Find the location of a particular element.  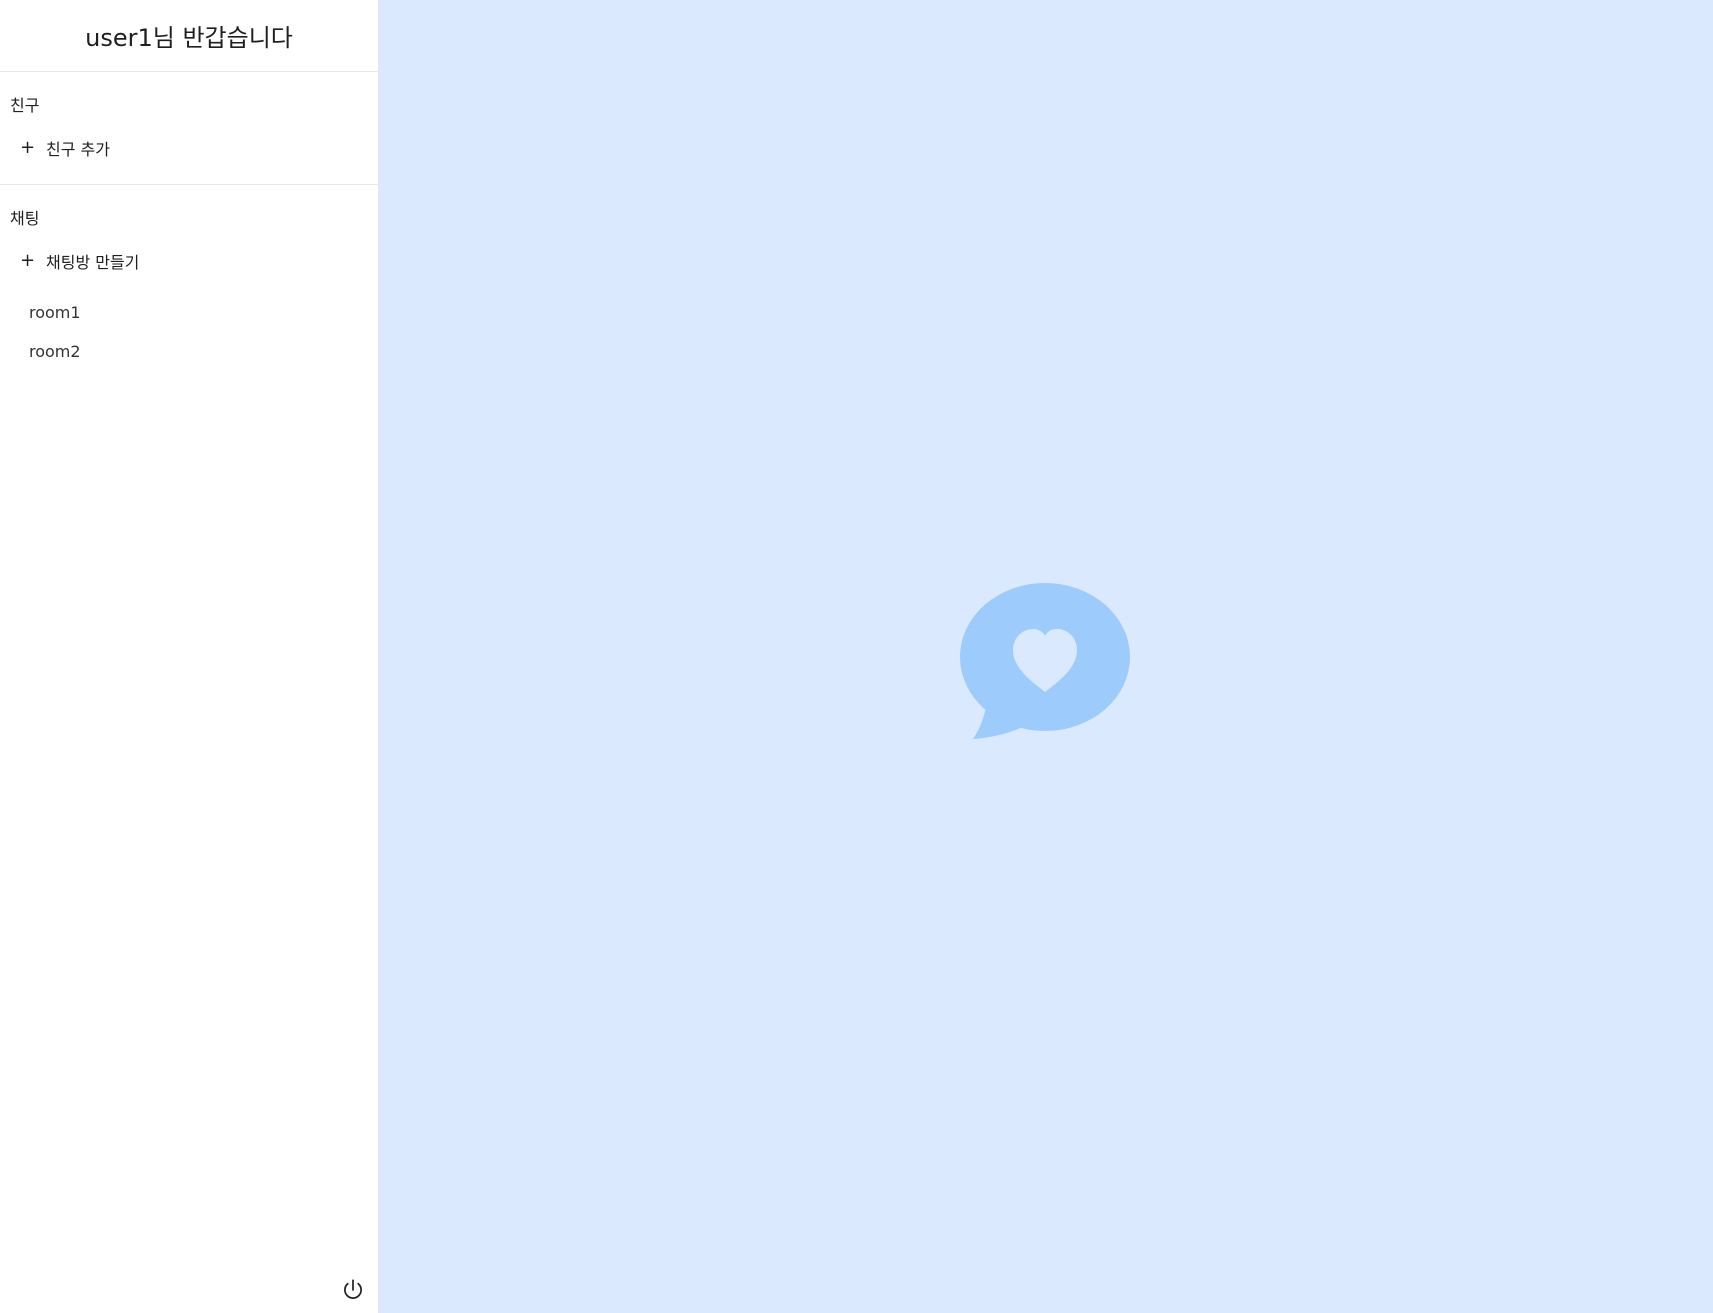

create-room-button: + 채팅방 만들기 is located at coordinates (189, 261).